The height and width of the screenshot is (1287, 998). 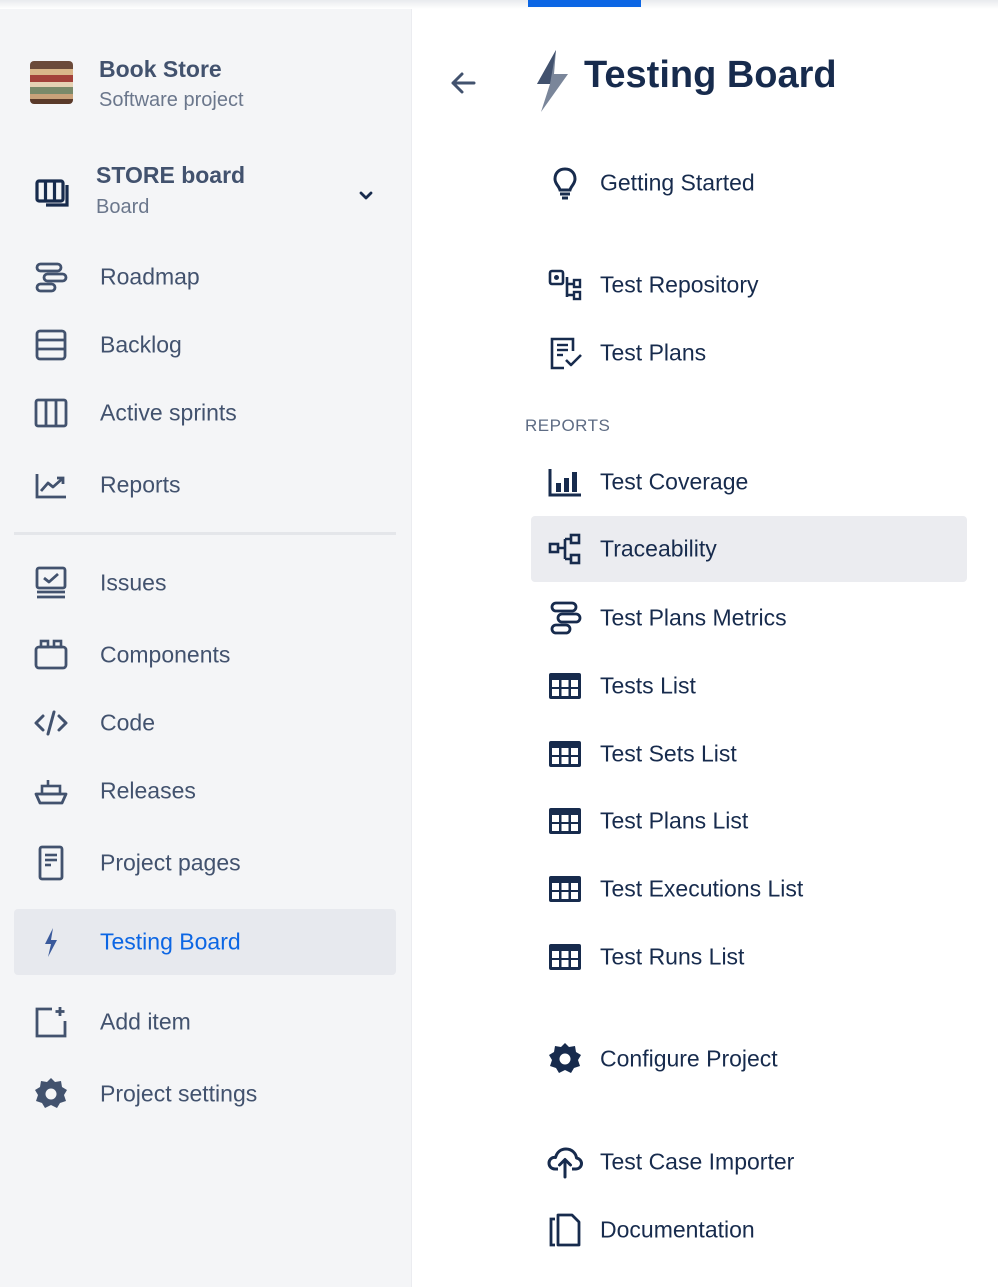 I want to click on project-header: Book Store Software project, so click(x=210, y=86).